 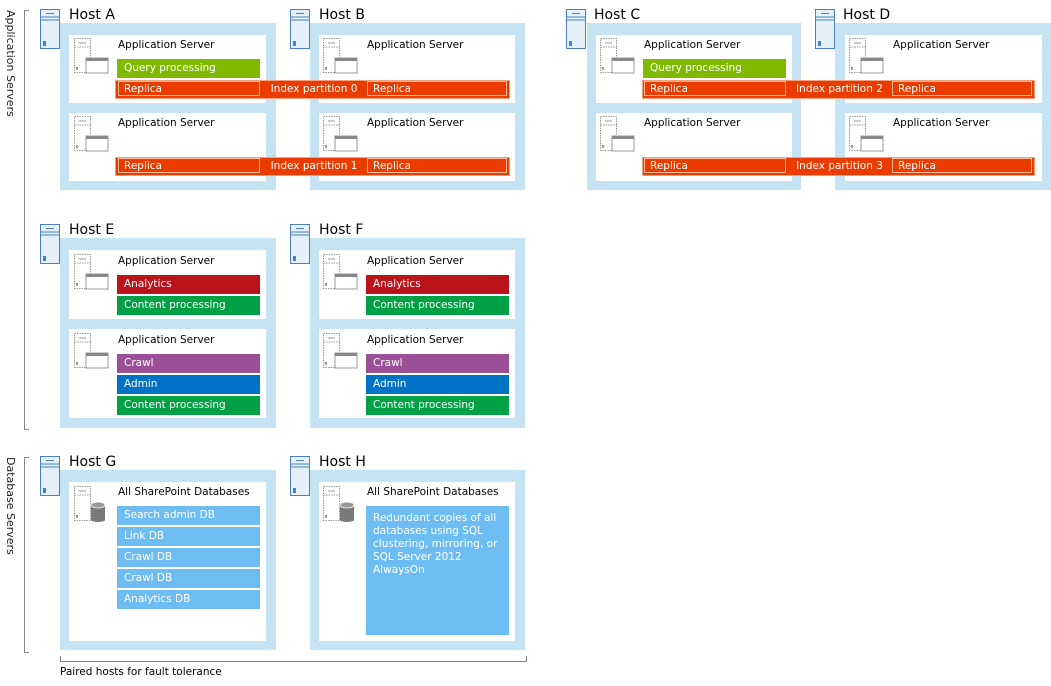 What do you see at coordinates (92, 15) in the screenshot?
I see `host-a-title: Host A` at bounding box center [92, 15].